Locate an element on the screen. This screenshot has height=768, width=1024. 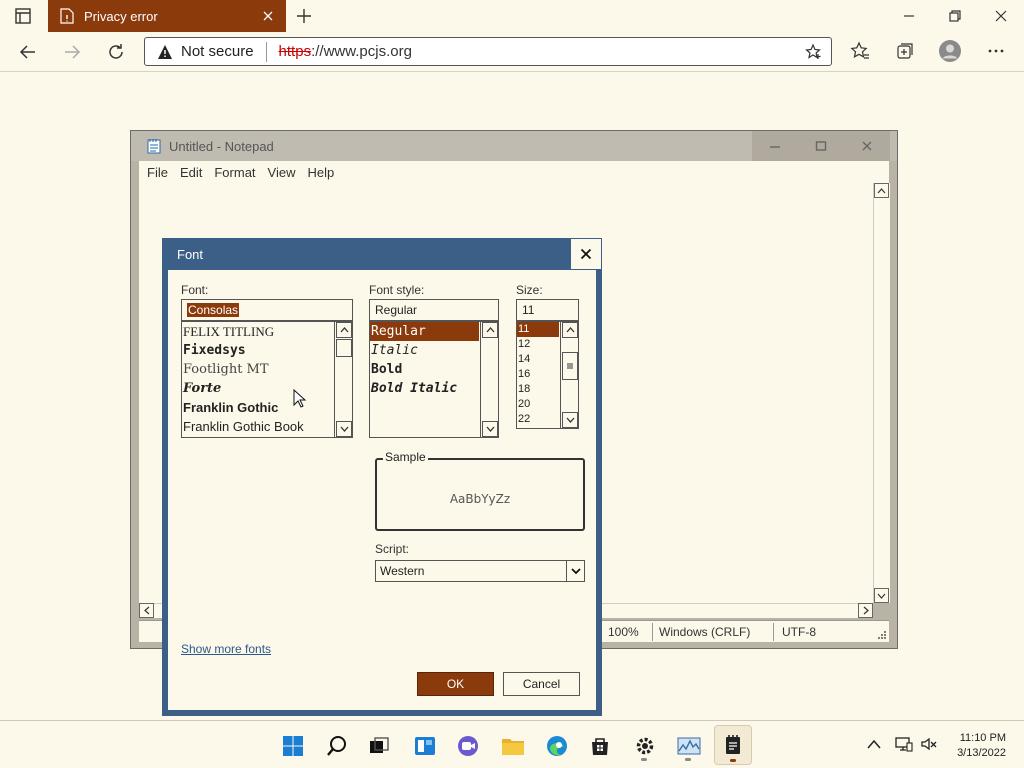
notepad-icon is located at coordinates (733, 744).